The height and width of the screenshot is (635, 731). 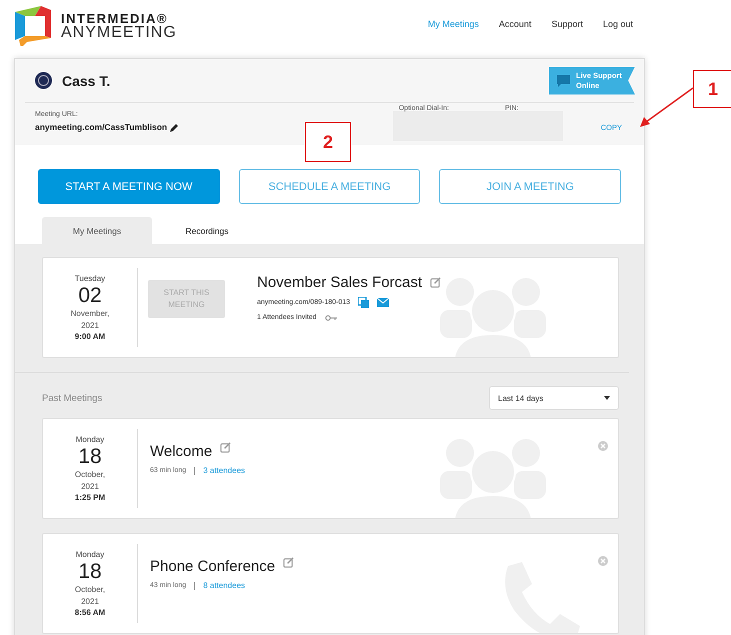 What do you see at coordinates (72, 398) in the screenshot?
I see `section-heading: Past Meetings` at bounding box center [72, 398].